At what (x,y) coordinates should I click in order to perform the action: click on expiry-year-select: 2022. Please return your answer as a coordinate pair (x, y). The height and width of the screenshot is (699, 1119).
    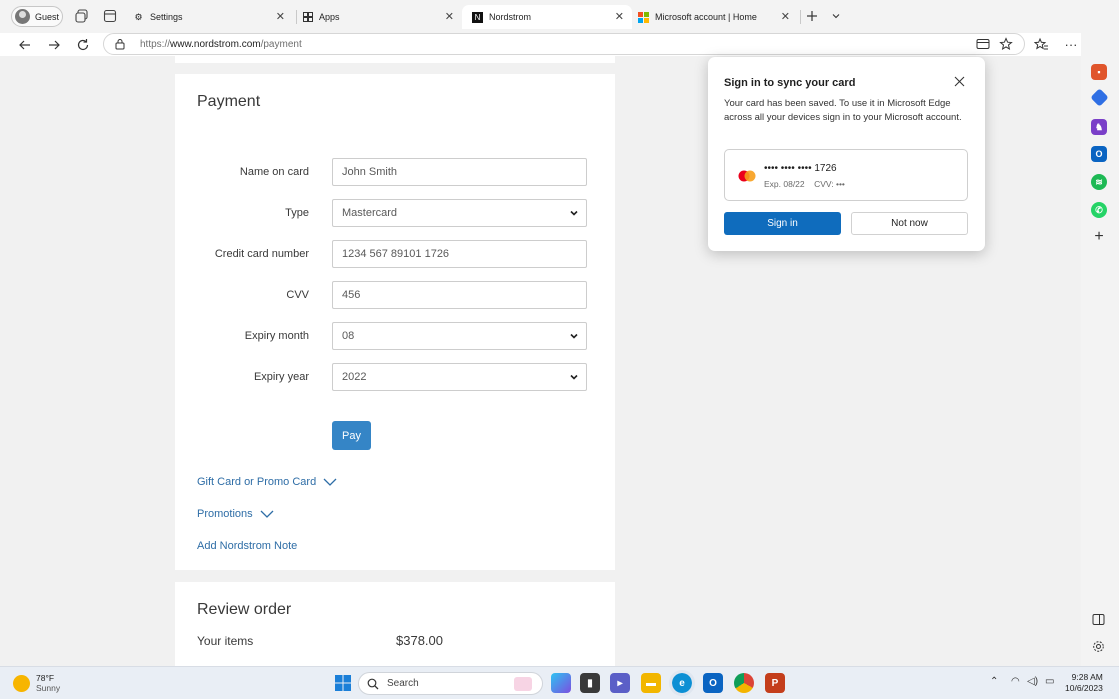
    Looking at the image, I should click on (459, 377).